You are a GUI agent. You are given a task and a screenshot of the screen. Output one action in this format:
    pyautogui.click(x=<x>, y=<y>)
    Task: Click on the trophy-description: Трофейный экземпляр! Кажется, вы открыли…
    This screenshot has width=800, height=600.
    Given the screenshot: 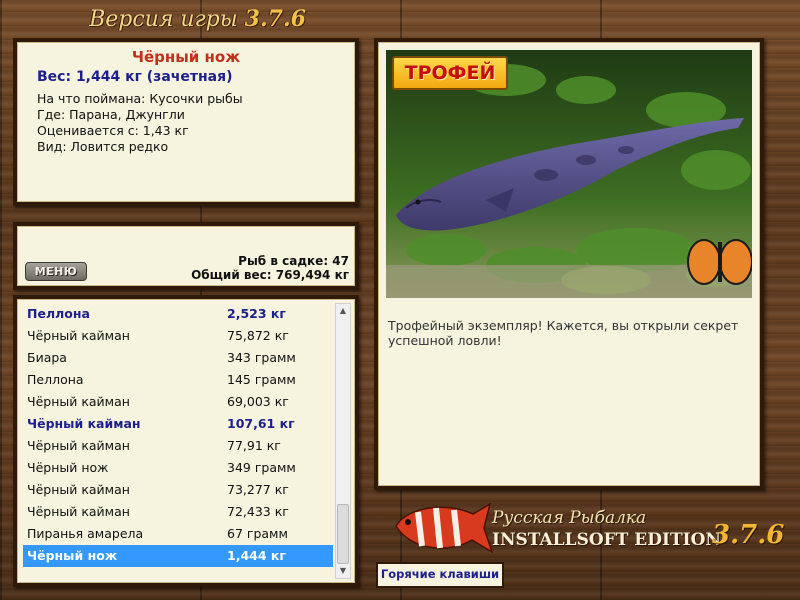 What is the action you would take?
    pyautogui.click(x=563, y=333)
    